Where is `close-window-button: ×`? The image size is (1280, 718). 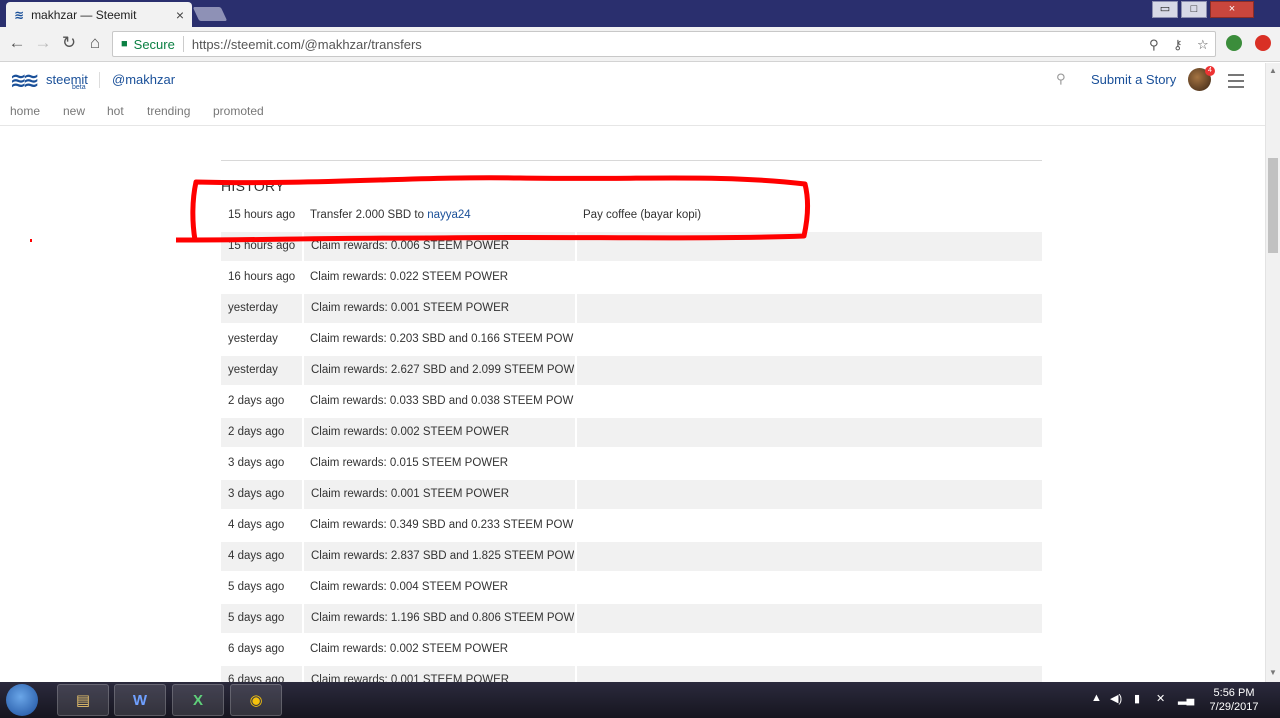
close-window-button: × is located at coordinates (1232, 9).